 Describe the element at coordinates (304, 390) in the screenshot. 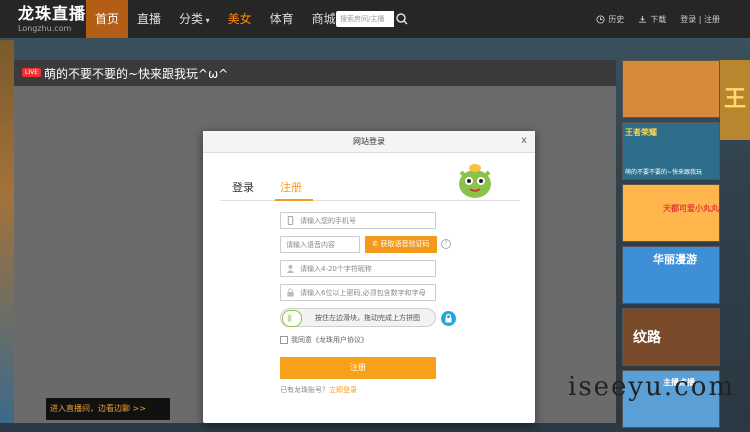

I see `have-account-text: 已有龙珠账号？` at that location.